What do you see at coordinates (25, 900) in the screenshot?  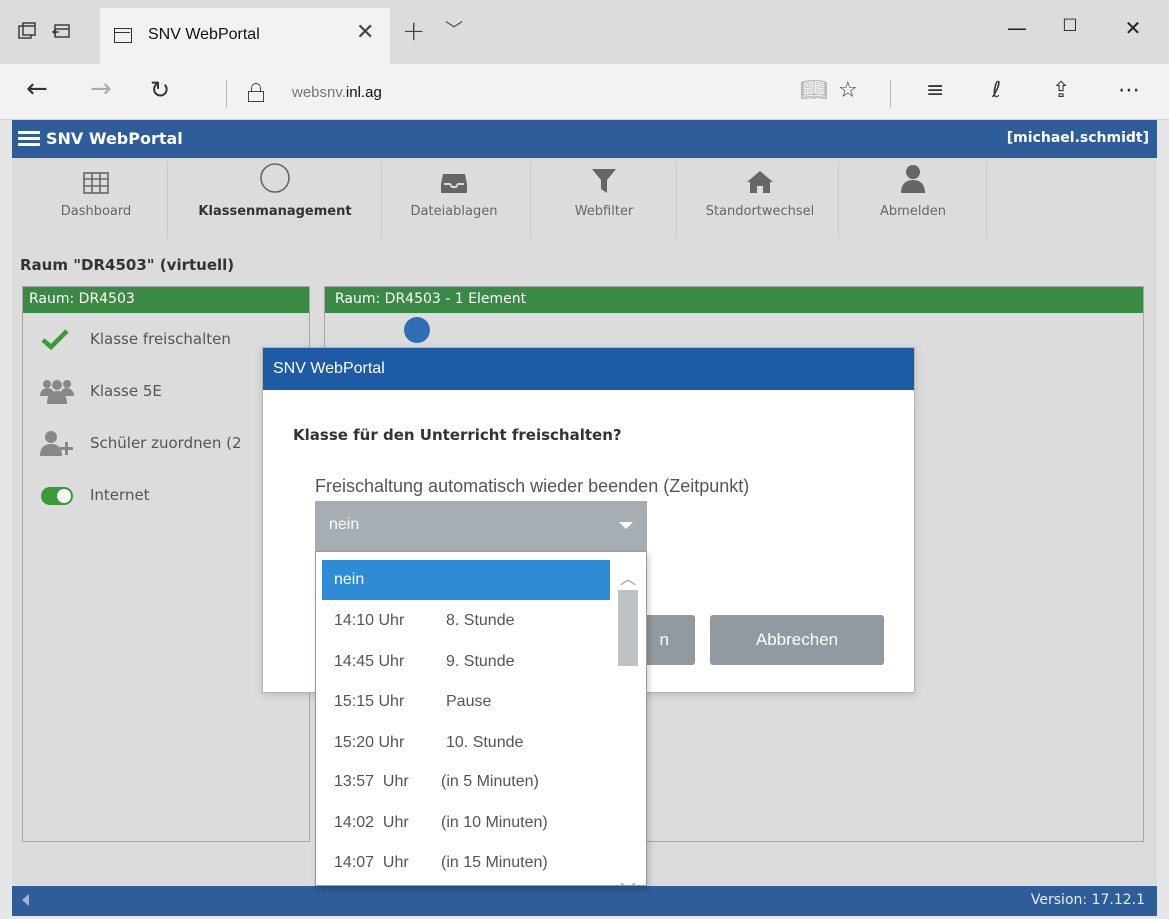 I see `collapse-arrow-icon` at bounding box center [25, 900].